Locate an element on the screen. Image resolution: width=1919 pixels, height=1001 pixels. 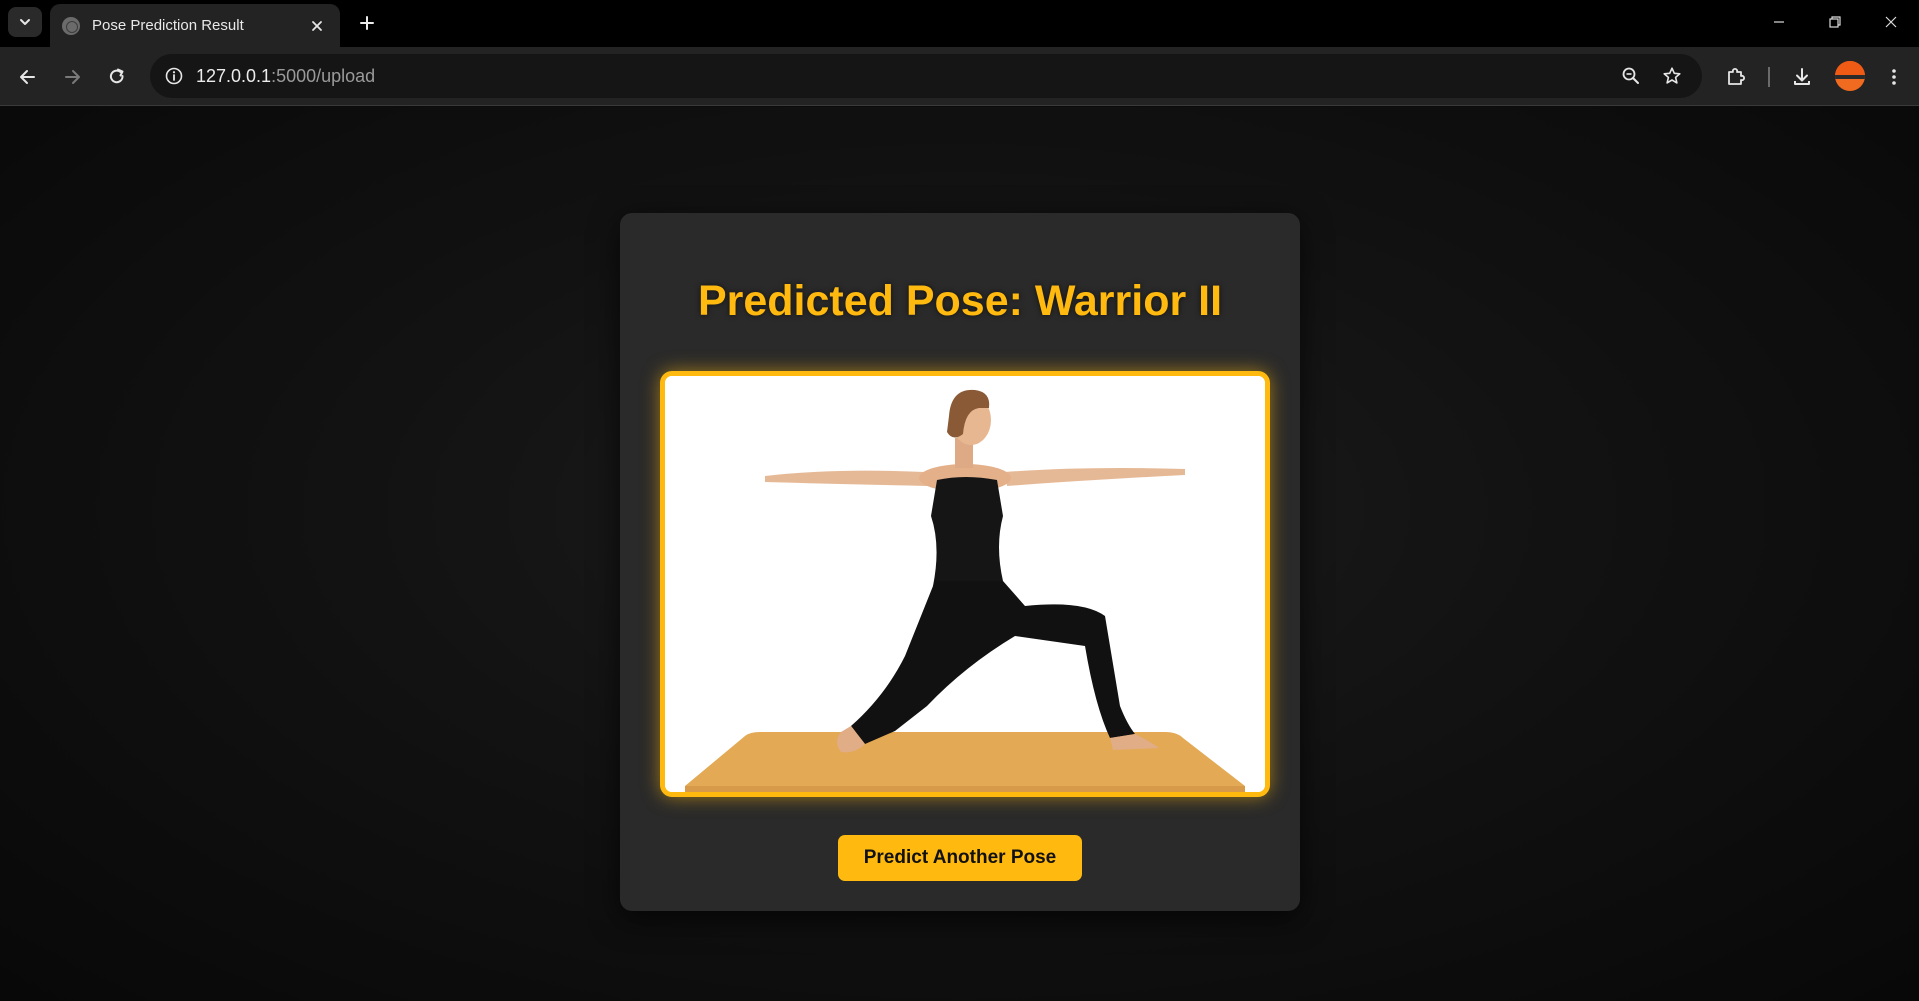
yoga-photo is located at coordinates (965, 584).